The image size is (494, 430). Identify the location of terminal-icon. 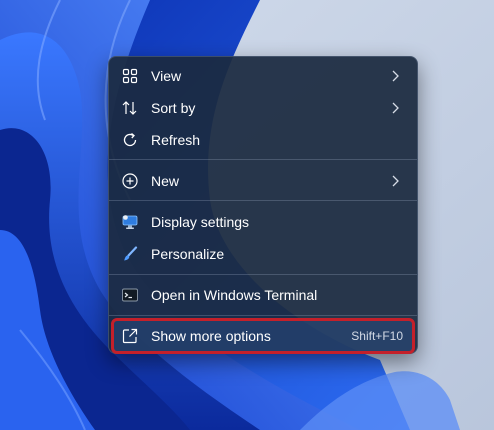
(130, 295).